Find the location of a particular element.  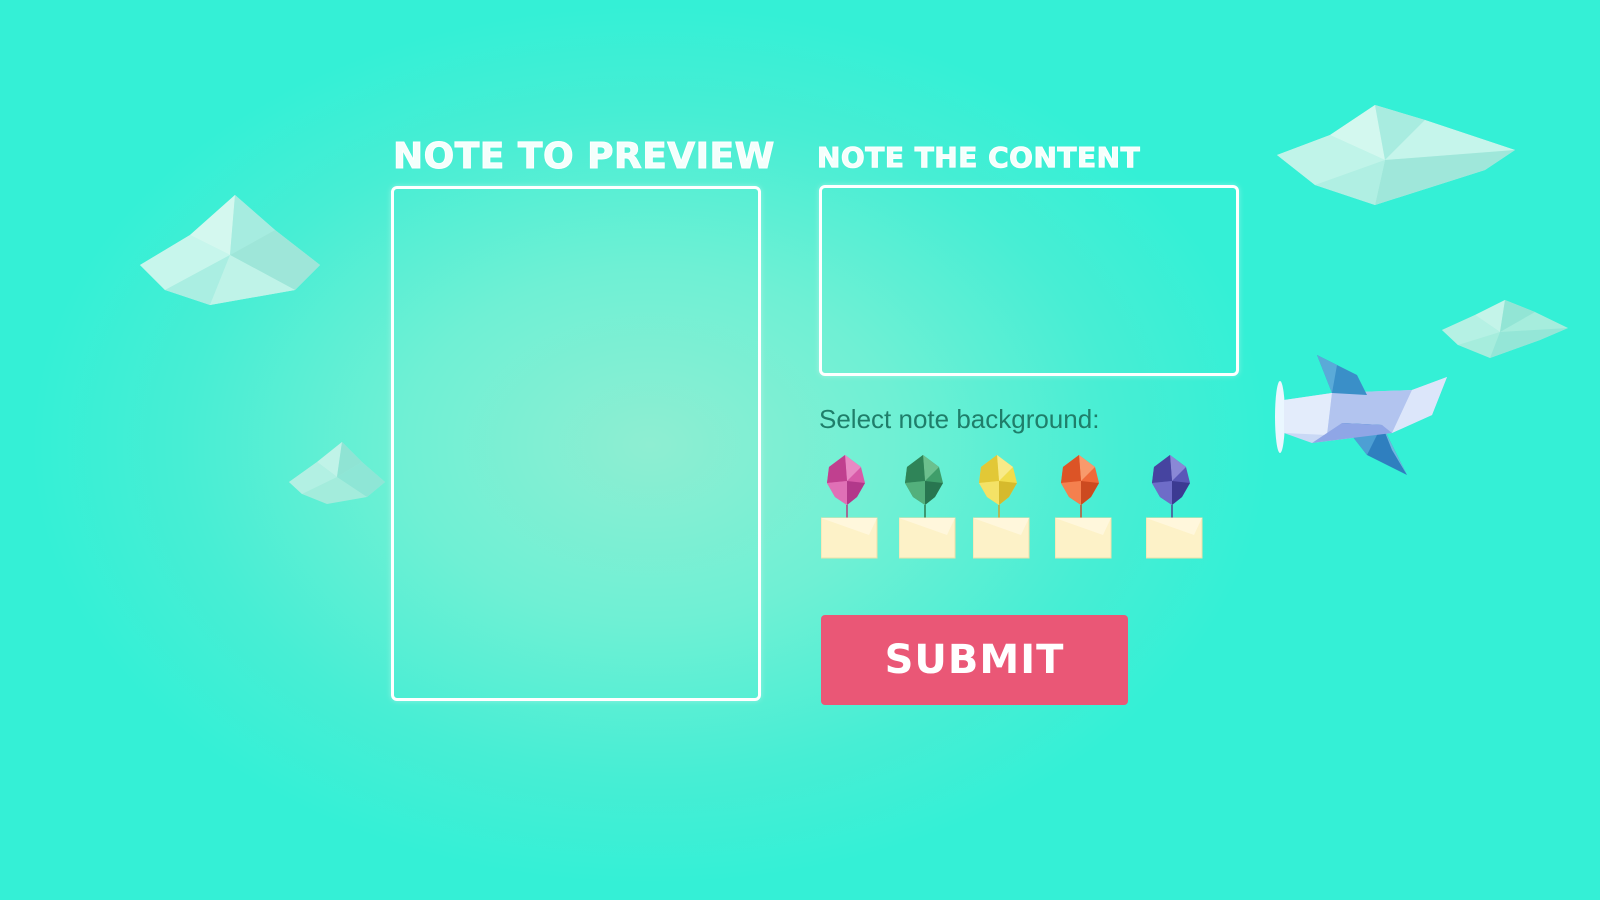

purple-balloon-option is located at coordinates (1176, 507).